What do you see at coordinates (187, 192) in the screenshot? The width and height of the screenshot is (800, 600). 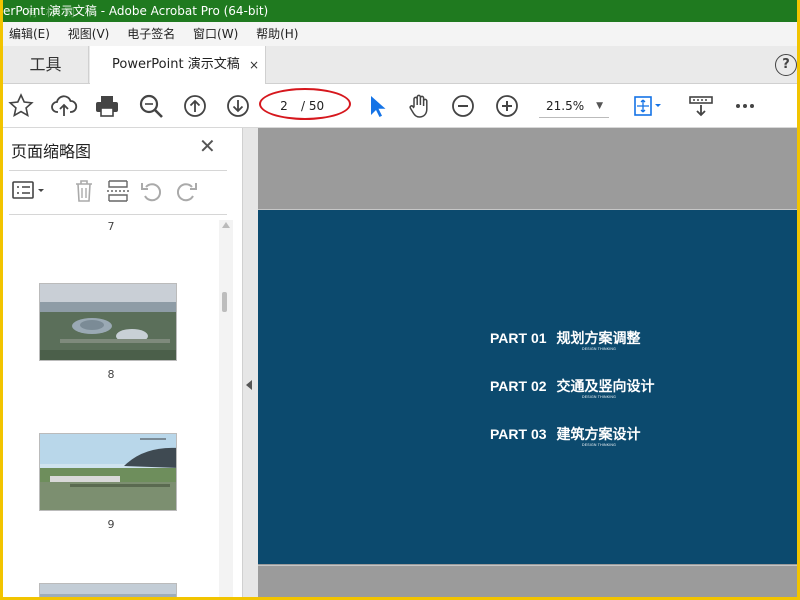 I see `rotate-right-icon` at bounding box center [187, 192].